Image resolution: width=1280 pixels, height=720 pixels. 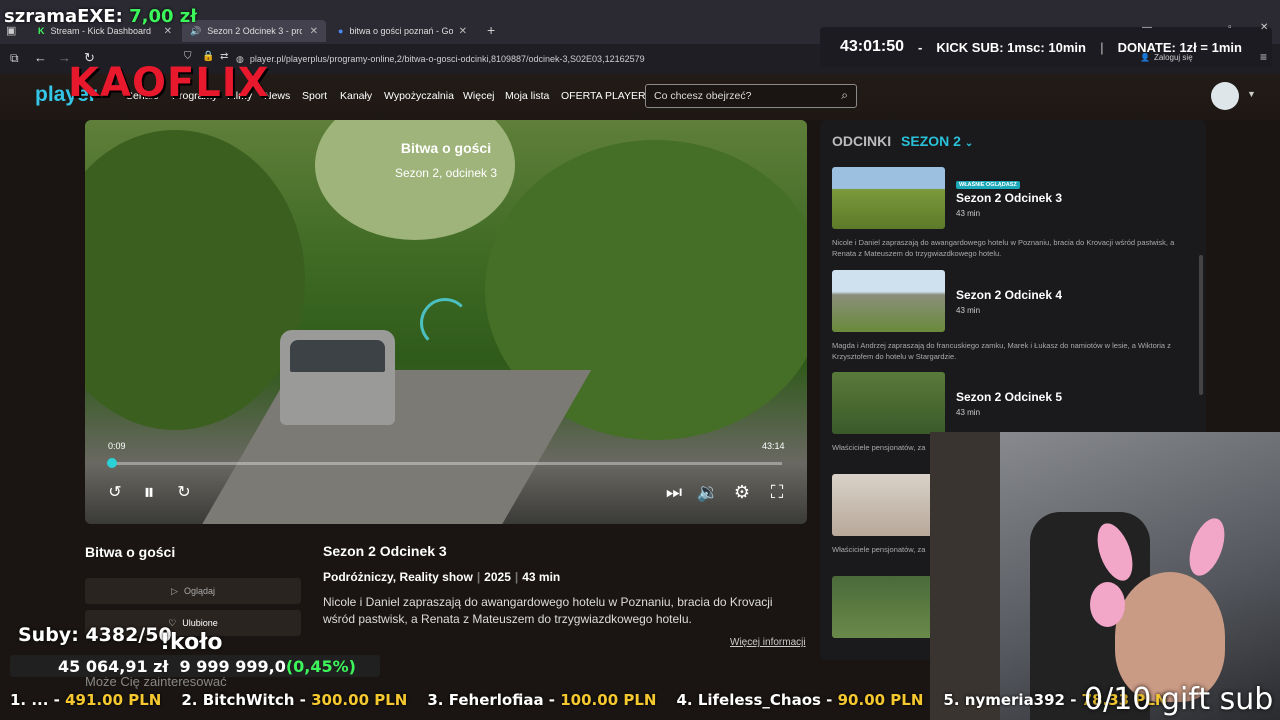 I want to click on close-window-icon: ✕, so click(x=1264, y=27).